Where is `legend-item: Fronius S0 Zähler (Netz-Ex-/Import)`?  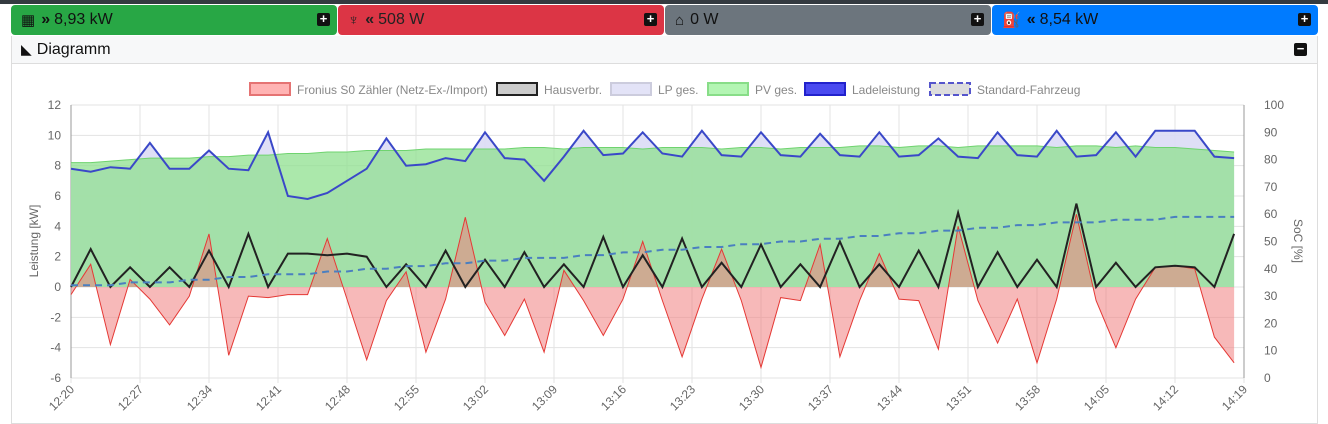
legend-item: Fronius S0 Zähler (Netz-Ex-/Import) is located at coordinates (392, 90).